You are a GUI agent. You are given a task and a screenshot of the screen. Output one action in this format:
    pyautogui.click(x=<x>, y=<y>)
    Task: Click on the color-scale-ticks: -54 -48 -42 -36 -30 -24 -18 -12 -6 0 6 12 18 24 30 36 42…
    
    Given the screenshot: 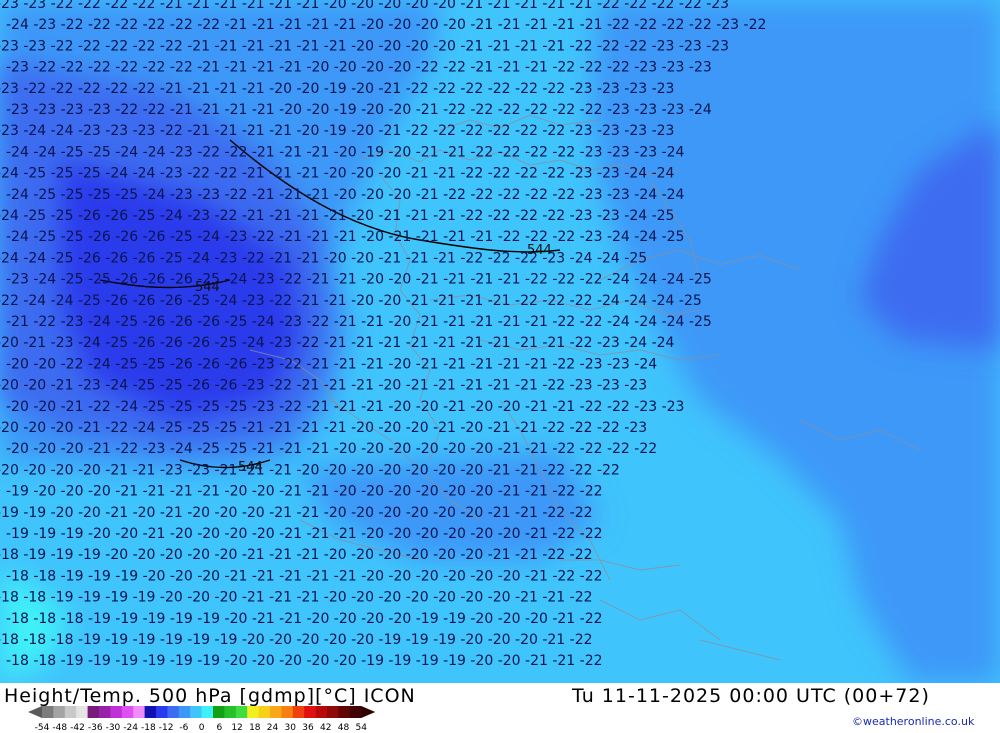 What is the action you would take?
    pyautogui.click(x=201, y=728)
    